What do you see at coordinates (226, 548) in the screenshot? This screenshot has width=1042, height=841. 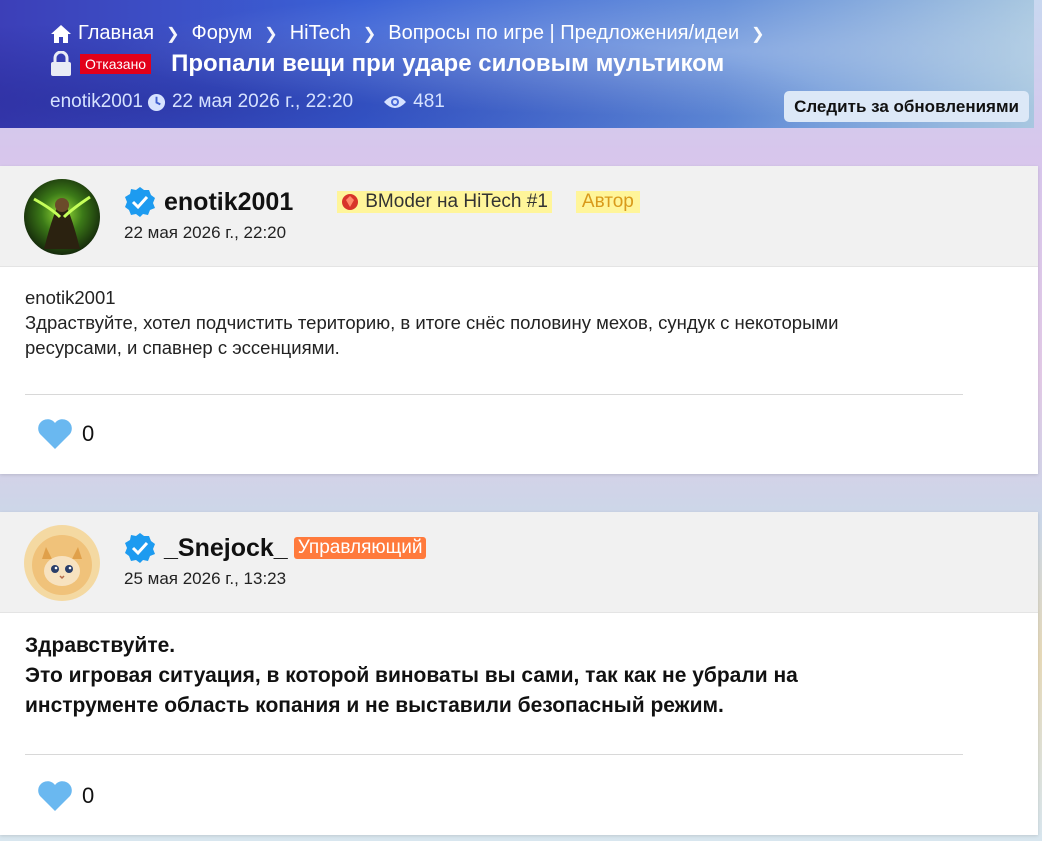 I see `username: _Snejock_` at bounding box center [226, 548].